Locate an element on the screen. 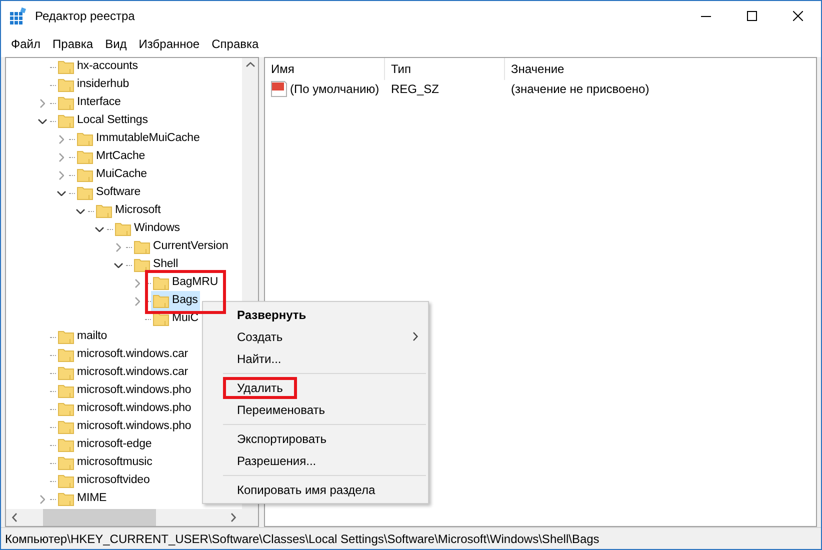 The image size is (822, 550). menu-item: Развернуть is located at coordinates (315, 315).